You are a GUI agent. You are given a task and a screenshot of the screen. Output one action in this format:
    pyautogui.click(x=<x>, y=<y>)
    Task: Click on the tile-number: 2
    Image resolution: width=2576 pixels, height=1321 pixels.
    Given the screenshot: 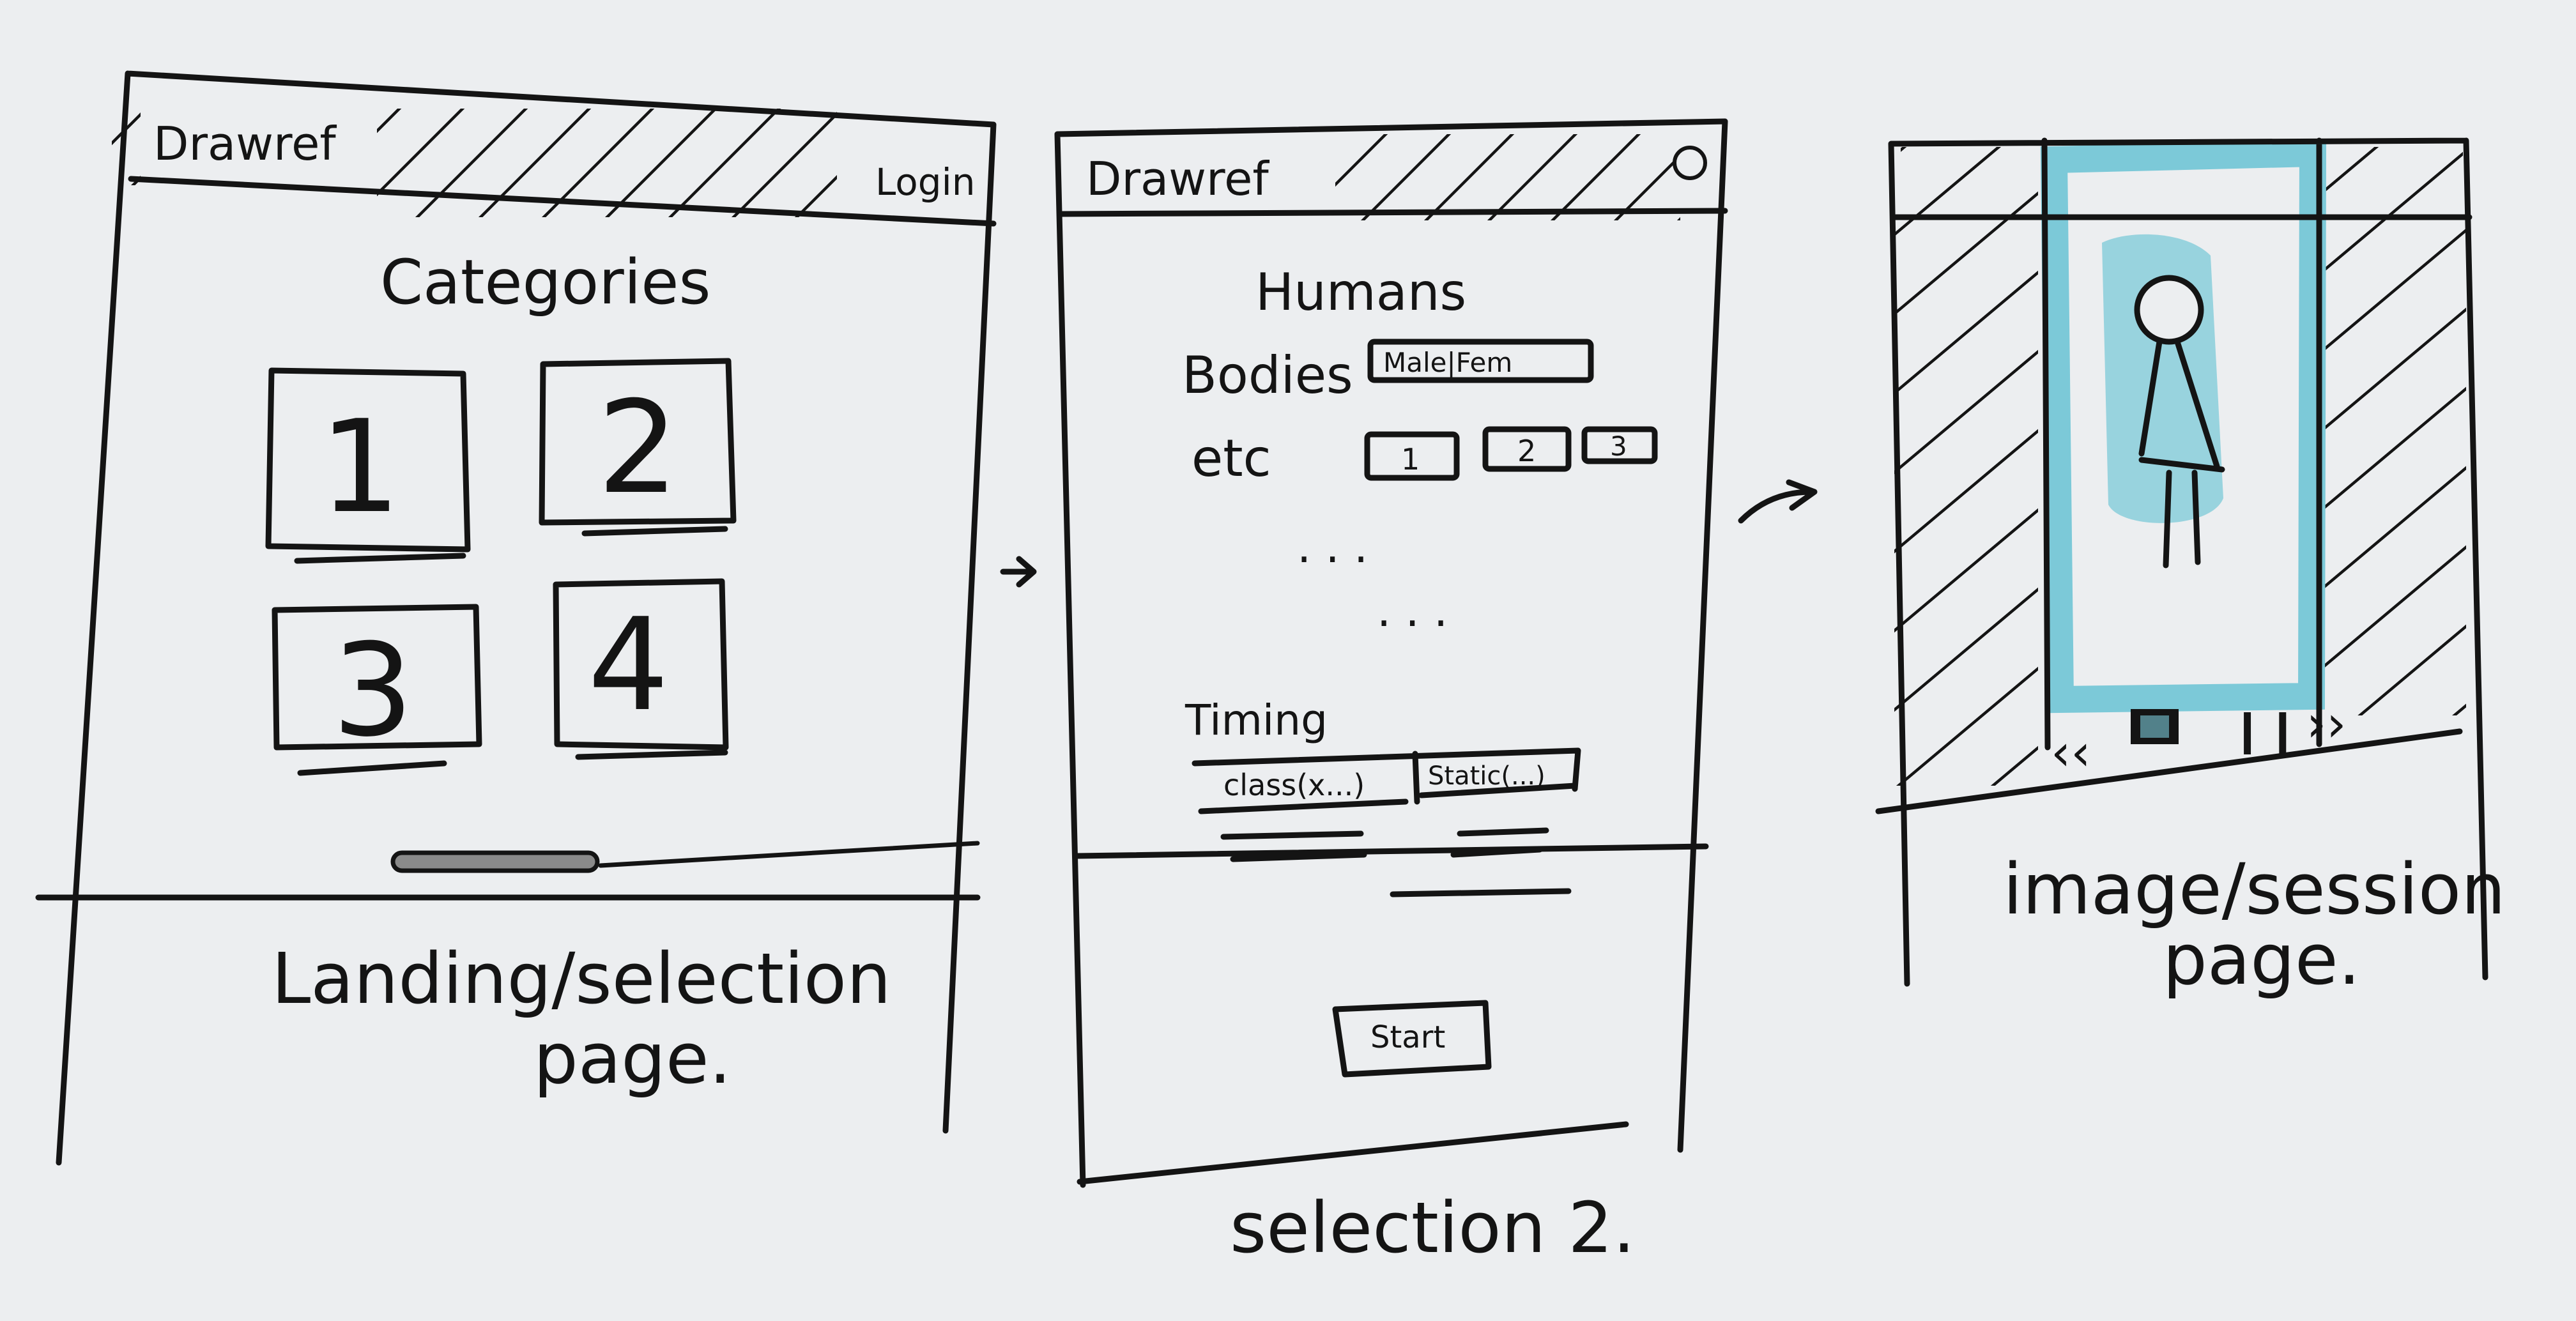 What is the action you would take?
    pyautogui.click(x=637, y=449)
    